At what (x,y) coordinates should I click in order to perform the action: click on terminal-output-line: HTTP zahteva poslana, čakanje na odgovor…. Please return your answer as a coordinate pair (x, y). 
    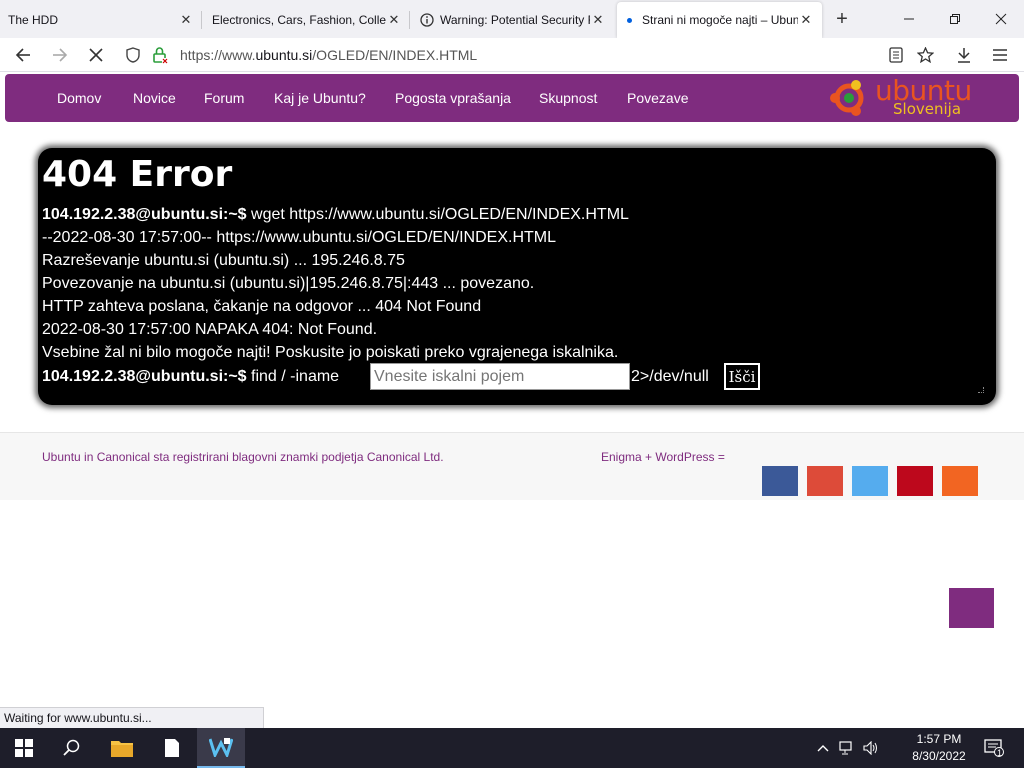
    Looking at the image, I should click on (262, 306).